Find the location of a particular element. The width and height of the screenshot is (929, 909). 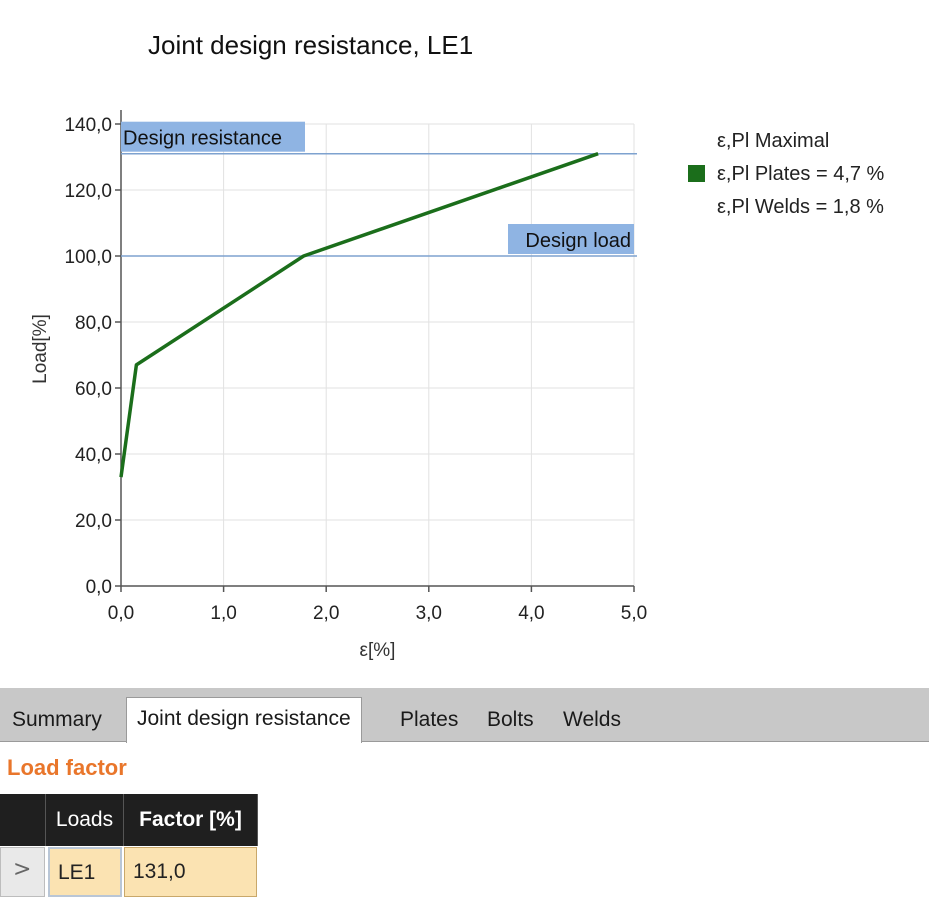

legend-entry: ε,Pl Maximal is located at coordinates (786, 140).